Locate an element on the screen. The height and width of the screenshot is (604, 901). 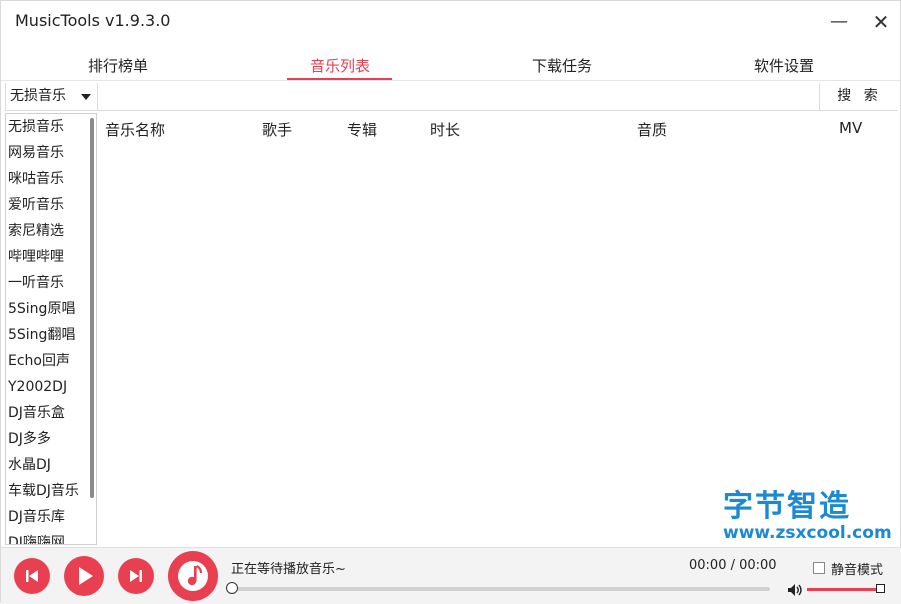
source-select-value: 无损音乐 is located at coordinates (38, 96).